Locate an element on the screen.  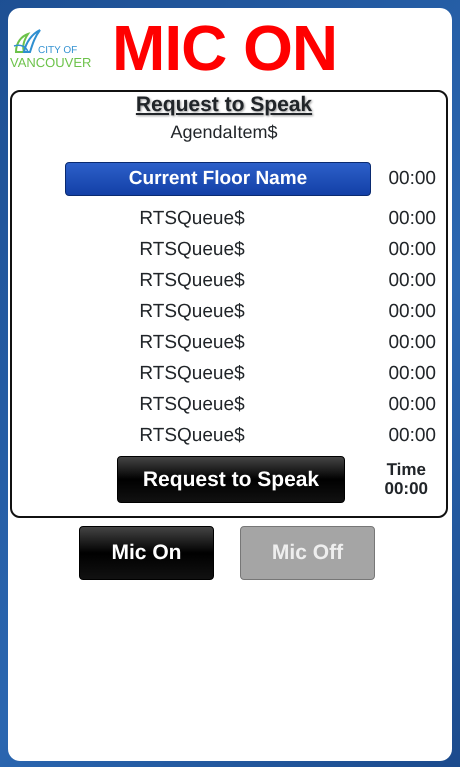
mic-status-title: MIC ON is located at coordinates (225, 48).